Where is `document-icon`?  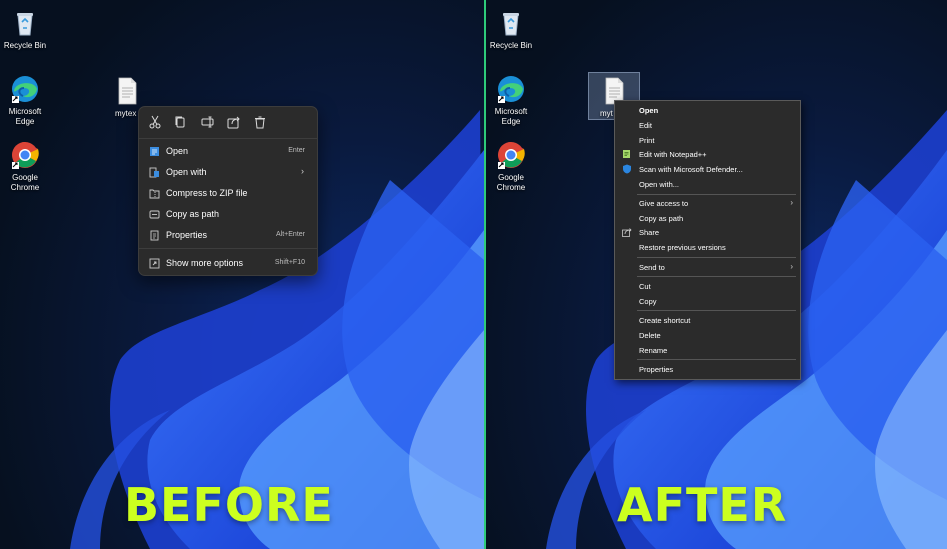 document-icon is located at coordinates (127, 91).